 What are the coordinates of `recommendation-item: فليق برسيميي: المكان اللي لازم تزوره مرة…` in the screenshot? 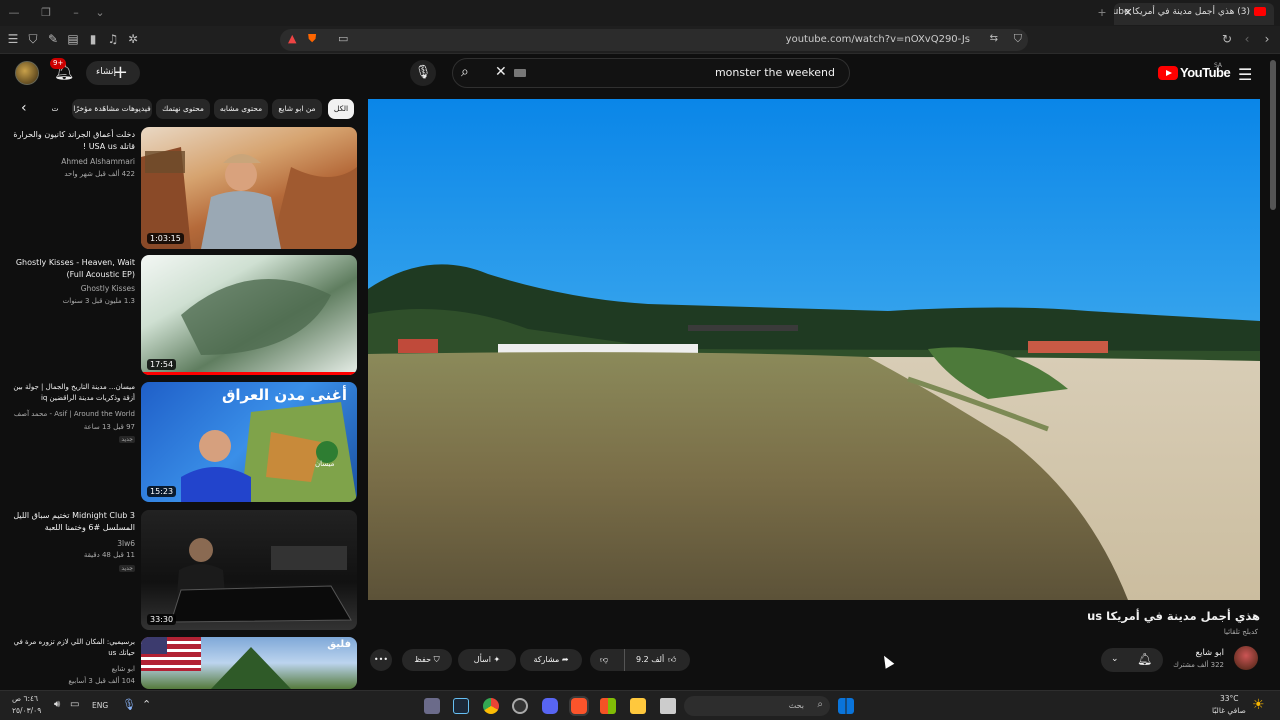 It's located at (180, 663).